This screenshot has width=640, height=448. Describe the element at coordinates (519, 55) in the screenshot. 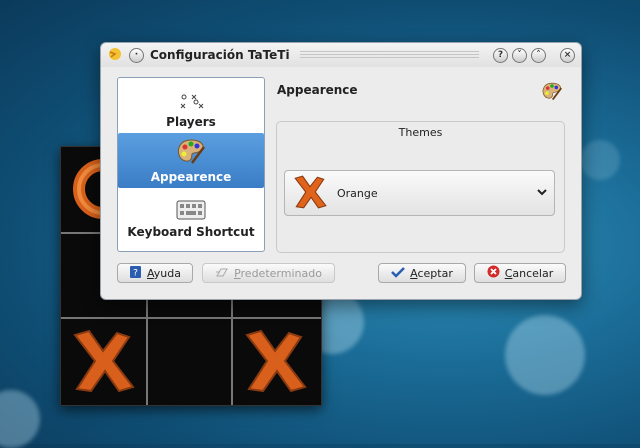

I see `minimize-icon: ˅` at that location.